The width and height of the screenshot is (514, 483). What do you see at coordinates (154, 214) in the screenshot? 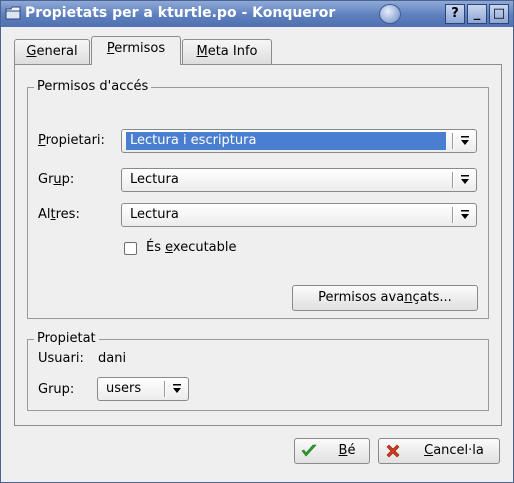
I see `others-permission-value: Lectura` at bounding box center [154, 214].